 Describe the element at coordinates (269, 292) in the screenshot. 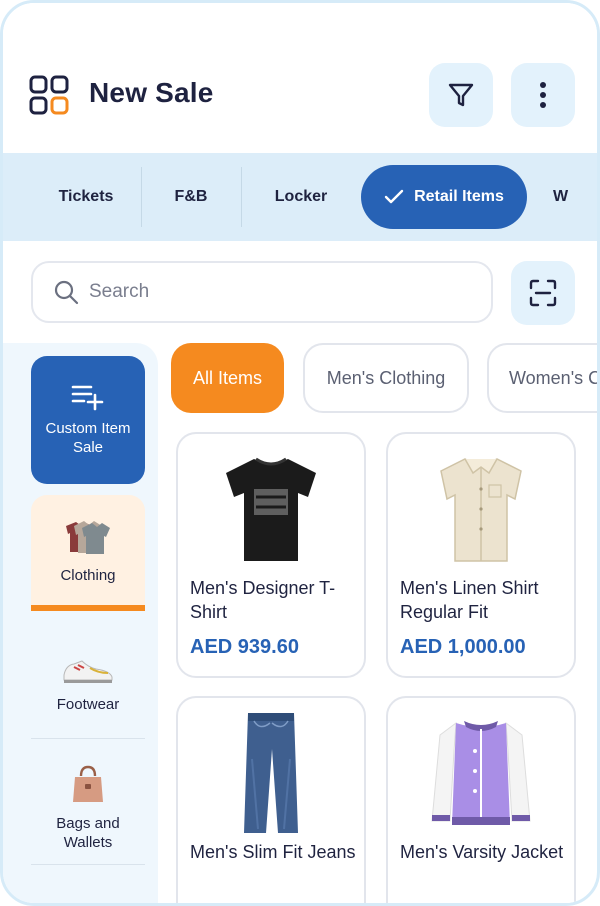

I see `search-input` at that location.